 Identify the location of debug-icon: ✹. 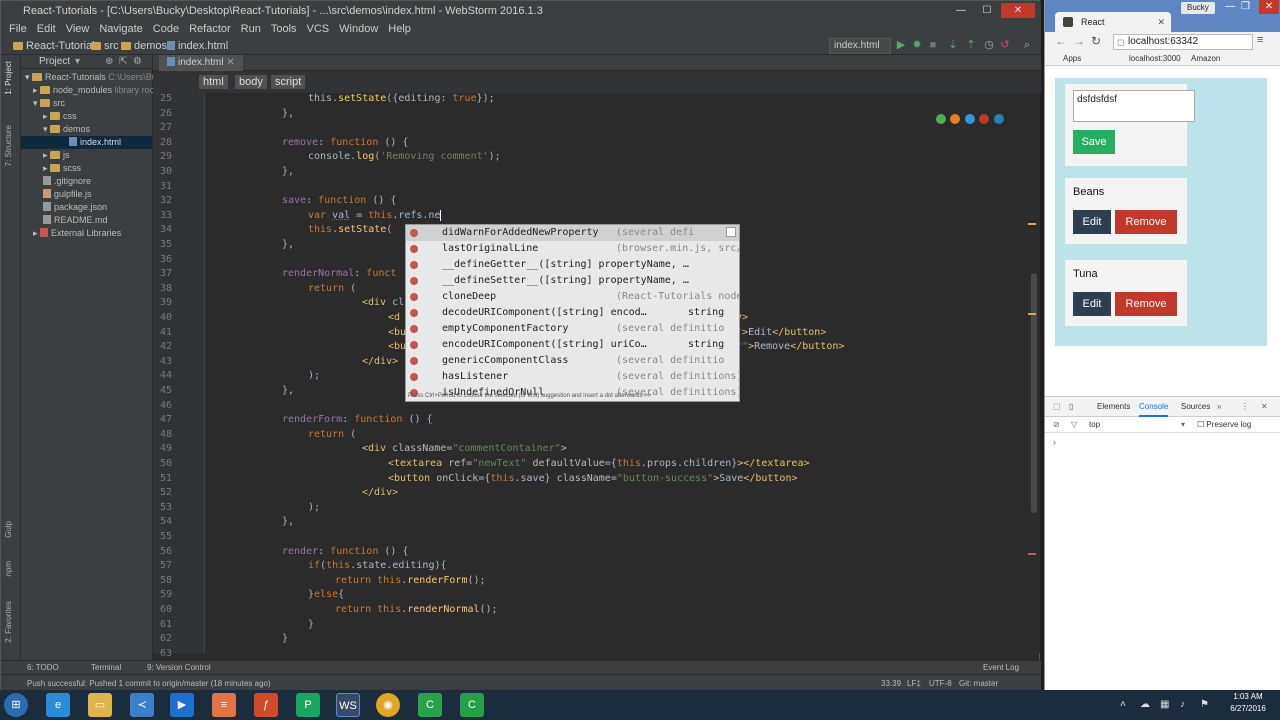
(917, 45).